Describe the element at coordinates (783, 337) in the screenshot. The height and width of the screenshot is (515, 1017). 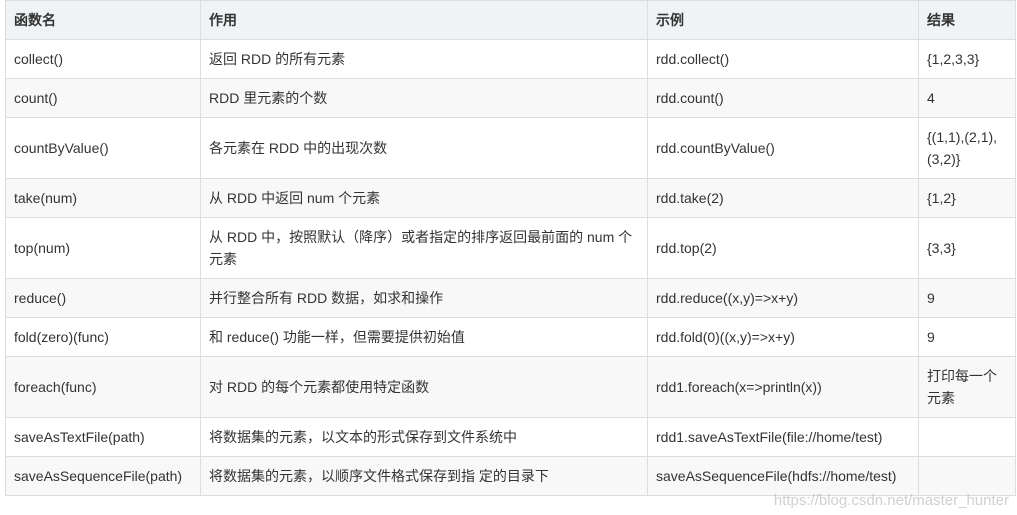
I see `cell-example: rdd.fold(0)((x,y)=>x+y)` at that location.